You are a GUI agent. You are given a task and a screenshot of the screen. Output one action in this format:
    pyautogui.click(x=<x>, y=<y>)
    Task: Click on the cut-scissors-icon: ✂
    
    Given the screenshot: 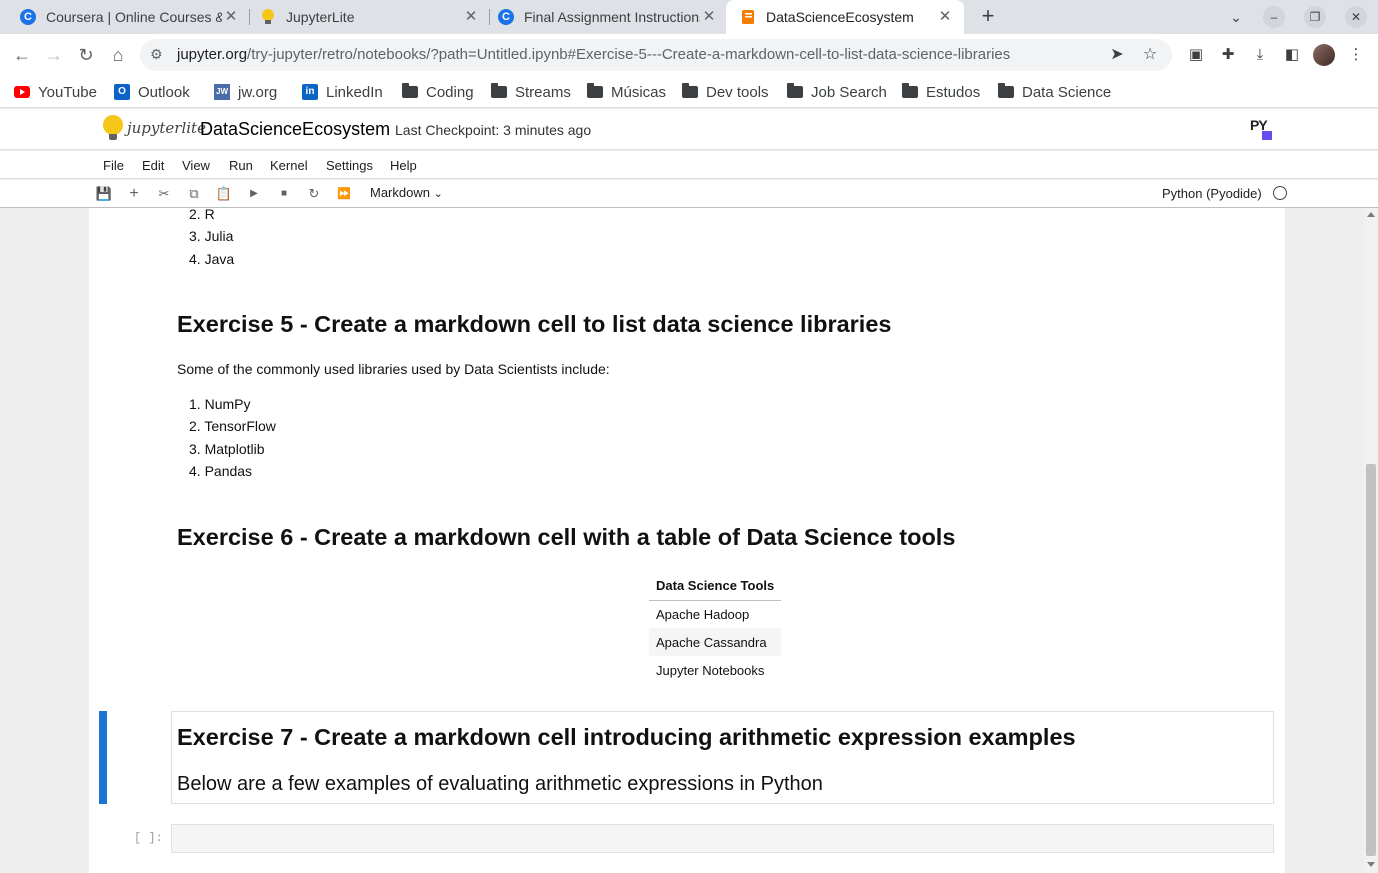 What is the action you would take?
    pyautogui.click(x=164, y=194)
    